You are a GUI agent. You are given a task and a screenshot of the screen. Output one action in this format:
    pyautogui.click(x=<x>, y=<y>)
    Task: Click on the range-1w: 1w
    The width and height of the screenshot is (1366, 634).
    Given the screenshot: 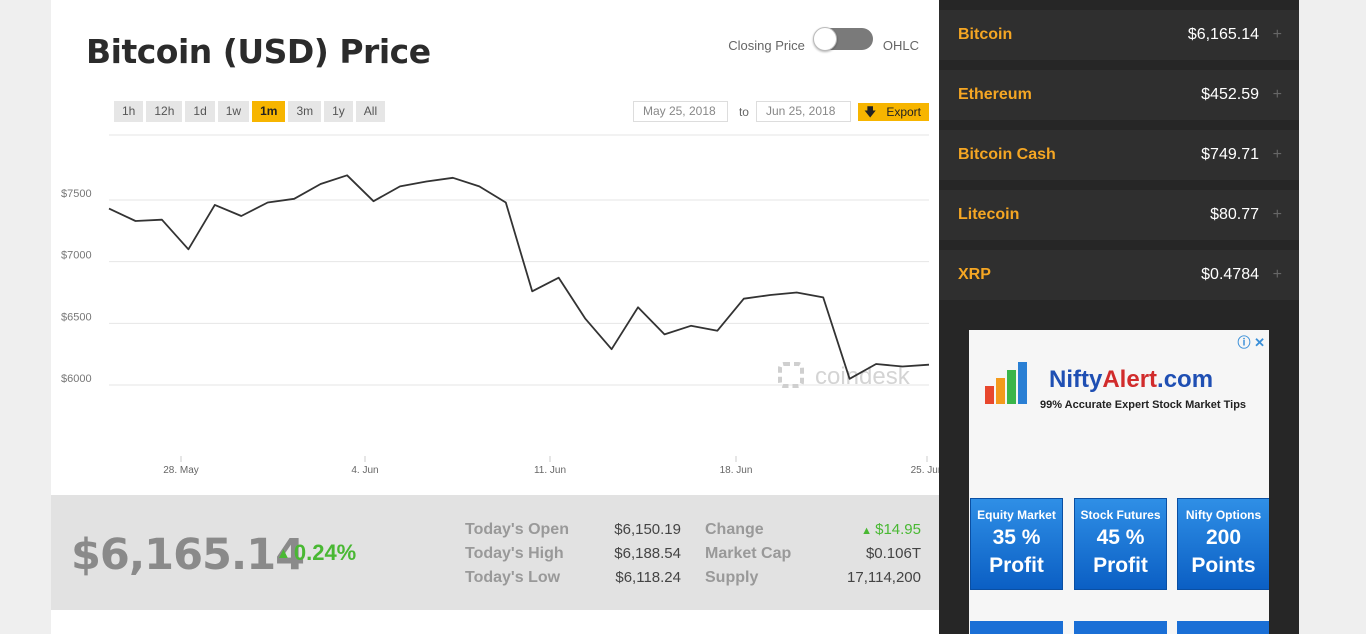 What is the action you would take?
    pyautogui.click(x=233, y=111)
    